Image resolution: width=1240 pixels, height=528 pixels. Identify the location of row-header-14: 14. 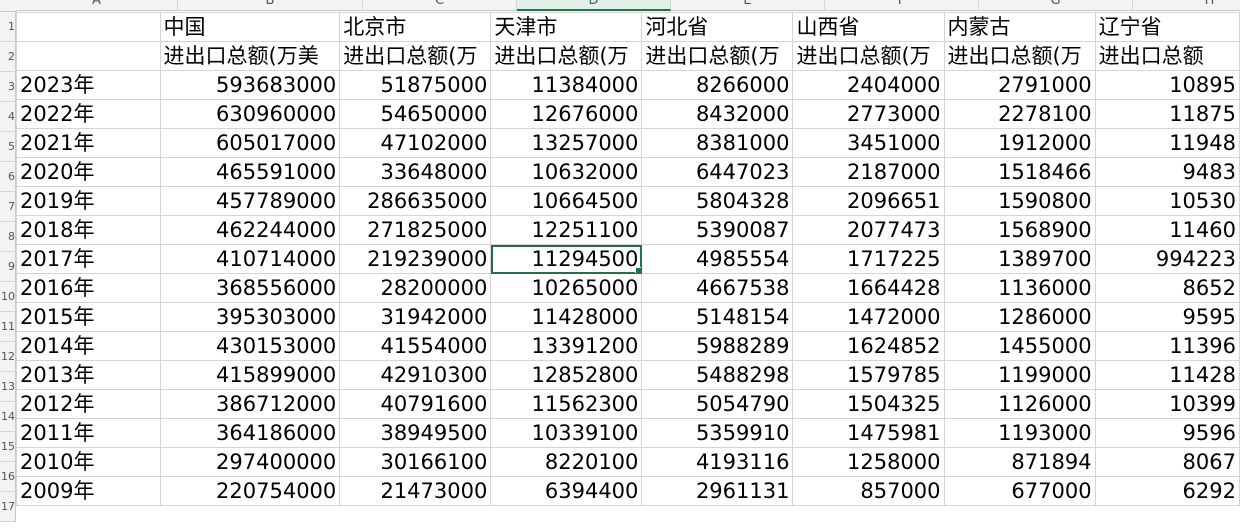
(8, 417).